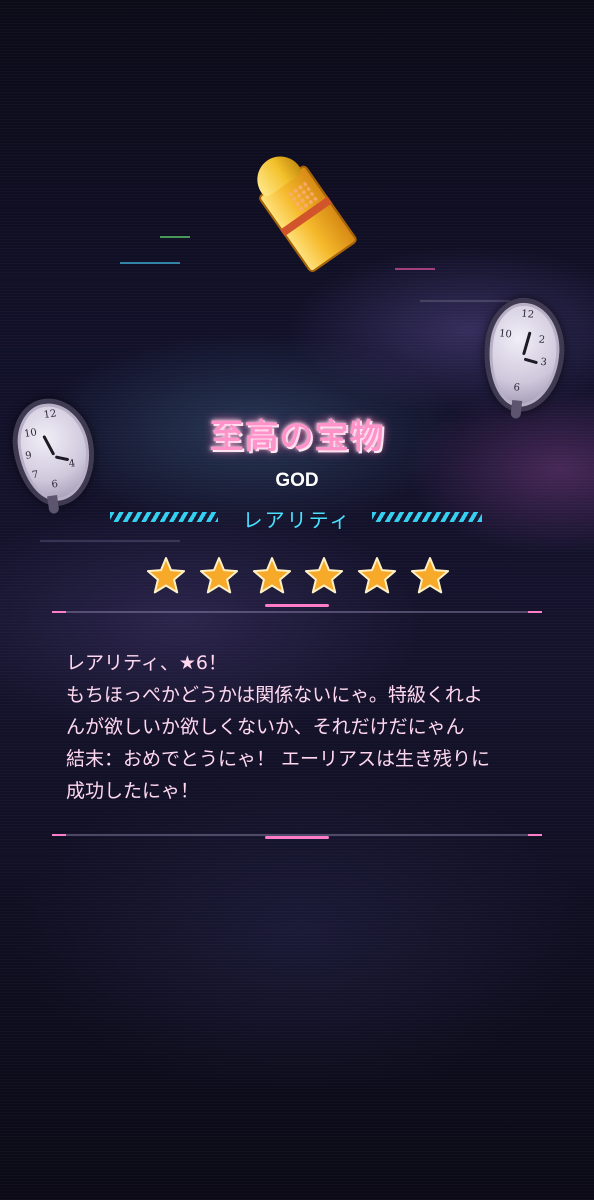 This screenshot has width=594, height=1200. I want to click on rarity-label: レアリティ, so click(297, 520).